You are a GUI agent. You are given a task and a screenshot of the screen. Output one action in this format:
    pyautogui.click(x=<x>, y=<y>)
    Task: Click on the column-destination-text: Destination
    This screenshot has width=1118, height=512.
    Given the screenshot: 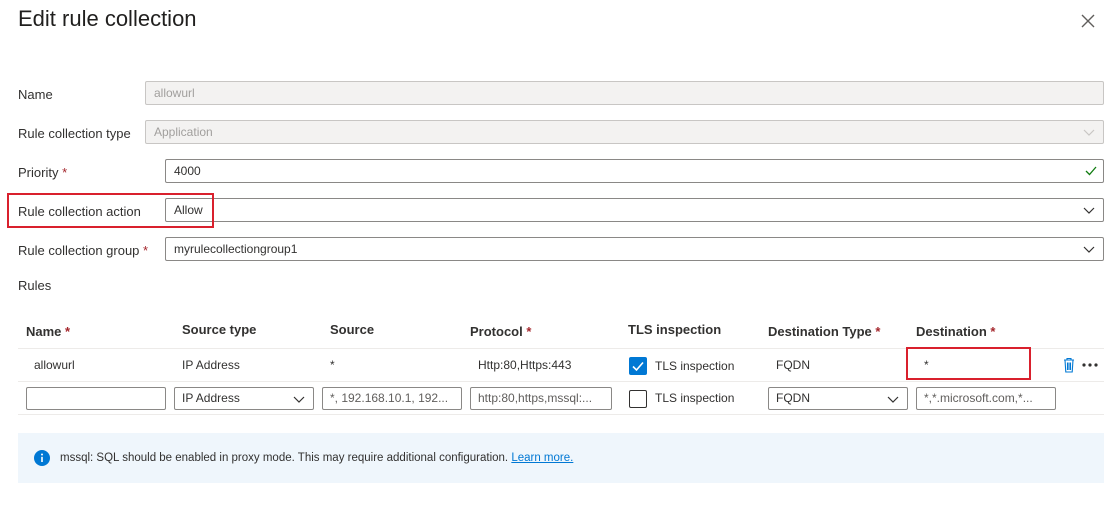 What is the action you would take?
    pyautogui.click(x=951, y=331)
    